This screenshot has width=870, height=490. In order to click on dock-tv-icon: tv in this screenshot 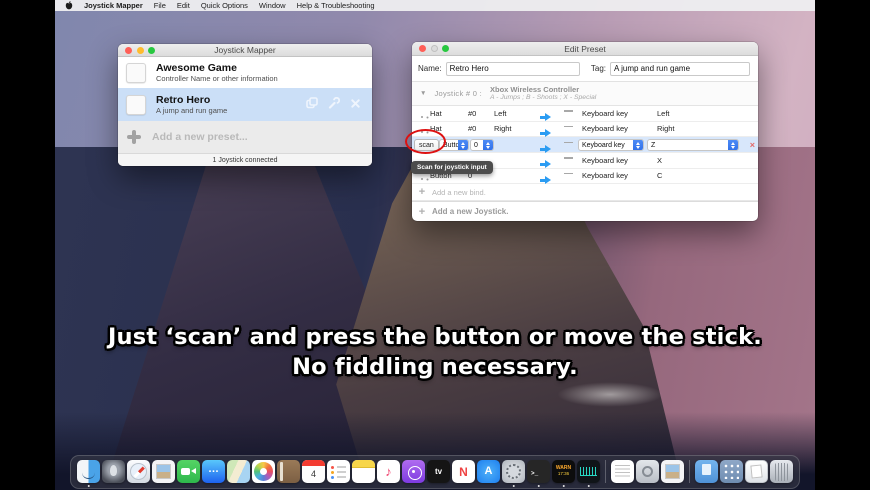, I will do `click(438, 471)`.